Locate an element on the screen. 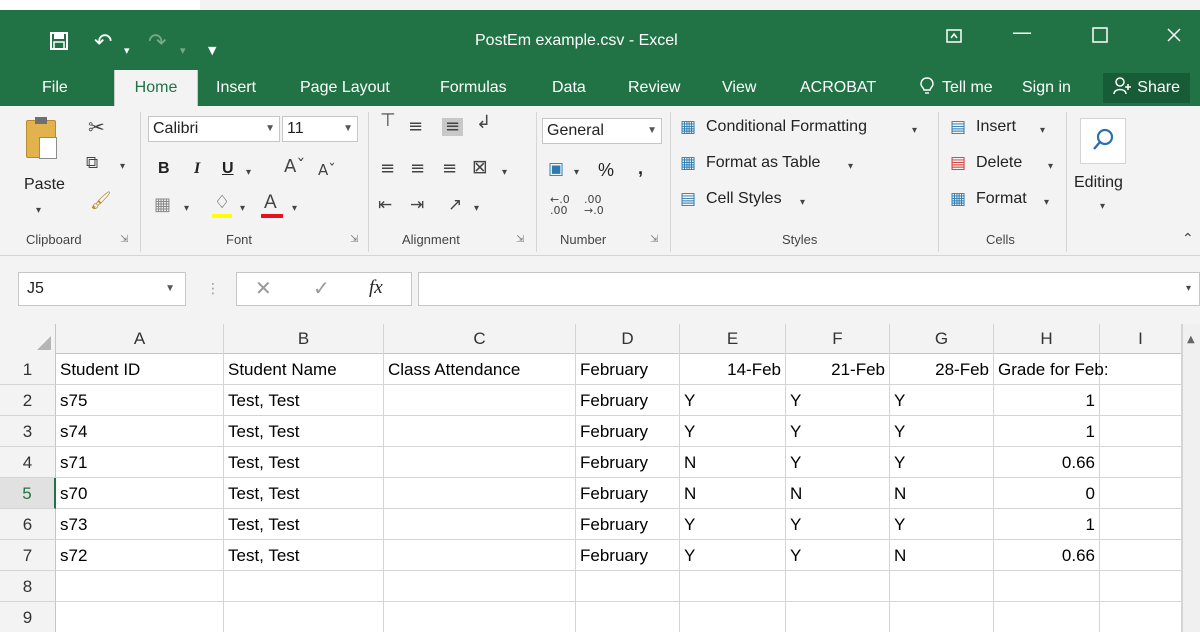 The image size is (1200, 632). cell-g8 is located at coordinates (942, 586).